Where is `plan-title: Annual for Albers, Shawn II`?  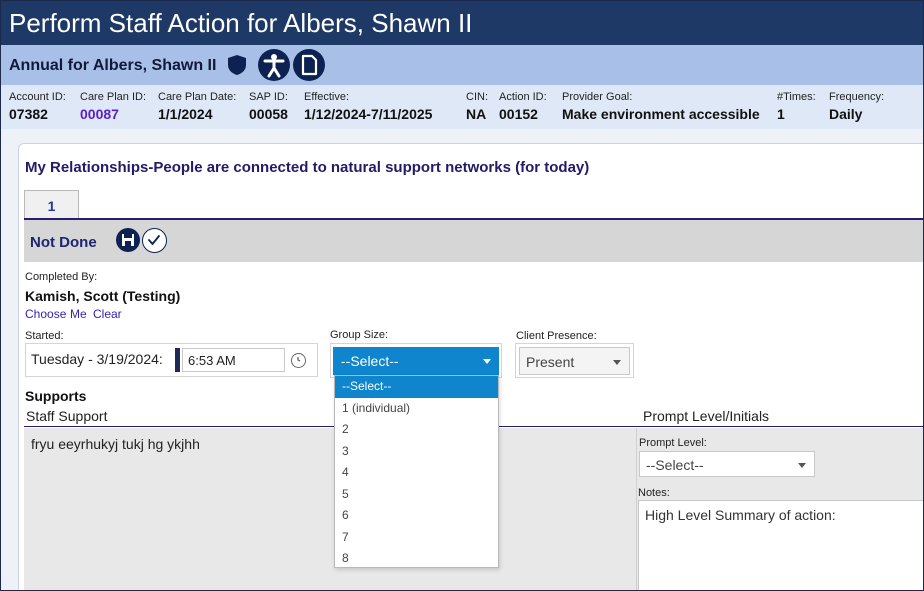
plan-title: Annual for Albers, Shawn II is located at coordinates (113, 65).